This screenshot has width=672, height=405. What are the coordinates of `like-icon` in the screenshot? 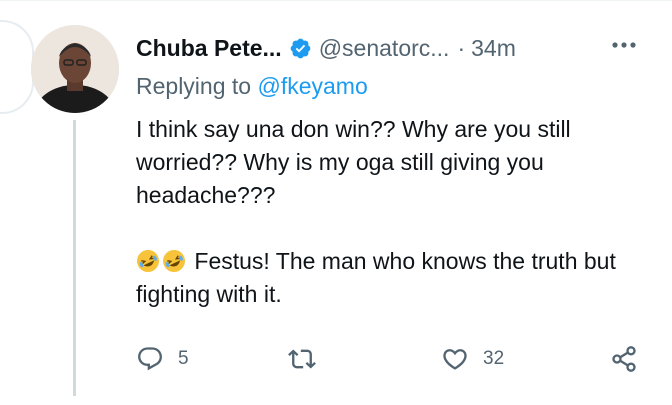 It's located at (455, 359).